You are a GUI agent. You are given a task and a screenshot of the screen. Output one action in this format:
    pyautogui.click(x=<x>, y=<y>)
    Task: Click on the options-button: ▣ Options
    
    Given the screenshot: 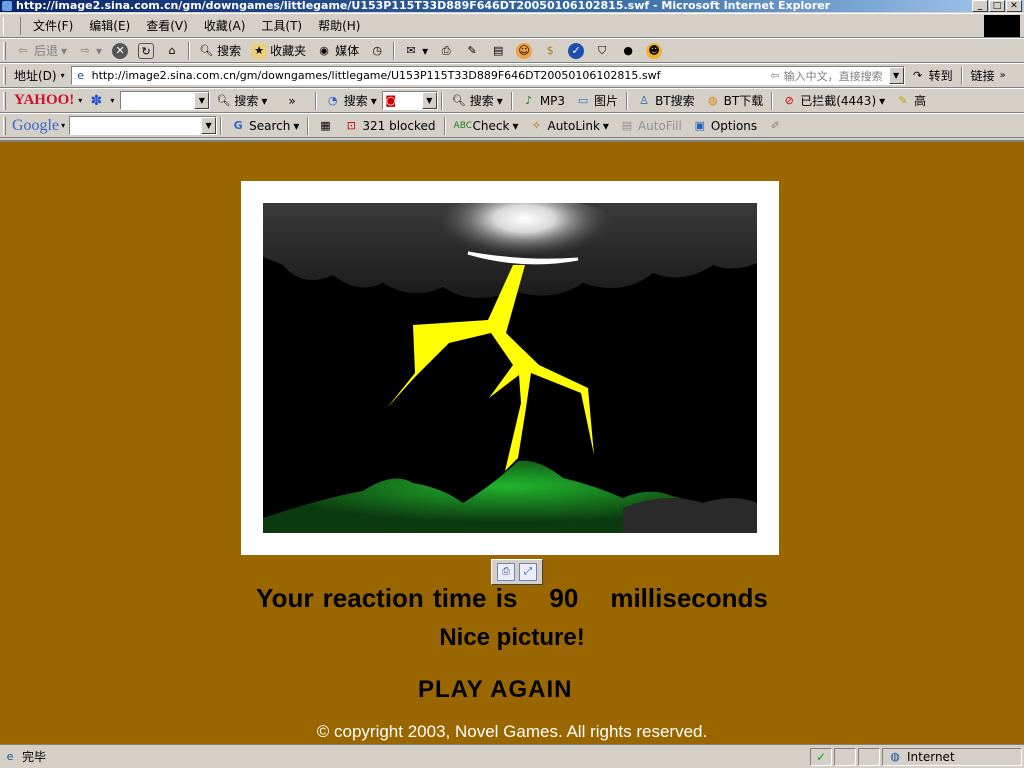 What is the action you would take?
    pyautogui.click(x=724, y=126)
    